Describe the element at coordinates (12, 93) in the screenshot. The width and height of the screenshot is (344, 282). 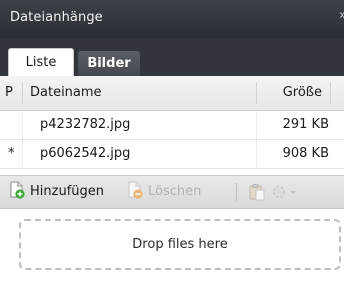
I see `column-header-p: P` at that location.